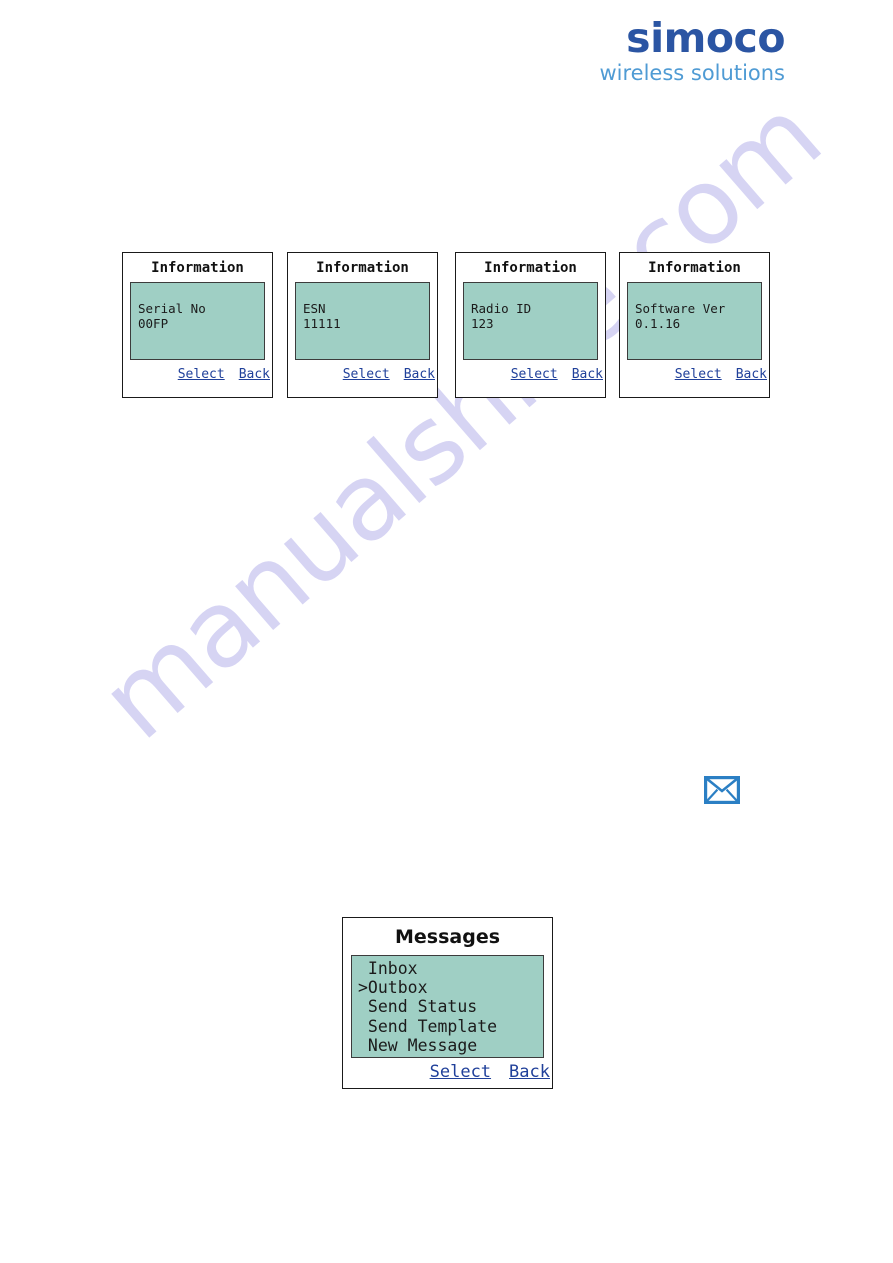 This screenshot has width=893, height=1263. What do you see at coordinates (530, 321) in the screenshot?
I see `lcd-display-area: Radio ID 123` at bounding box center [530, 321].